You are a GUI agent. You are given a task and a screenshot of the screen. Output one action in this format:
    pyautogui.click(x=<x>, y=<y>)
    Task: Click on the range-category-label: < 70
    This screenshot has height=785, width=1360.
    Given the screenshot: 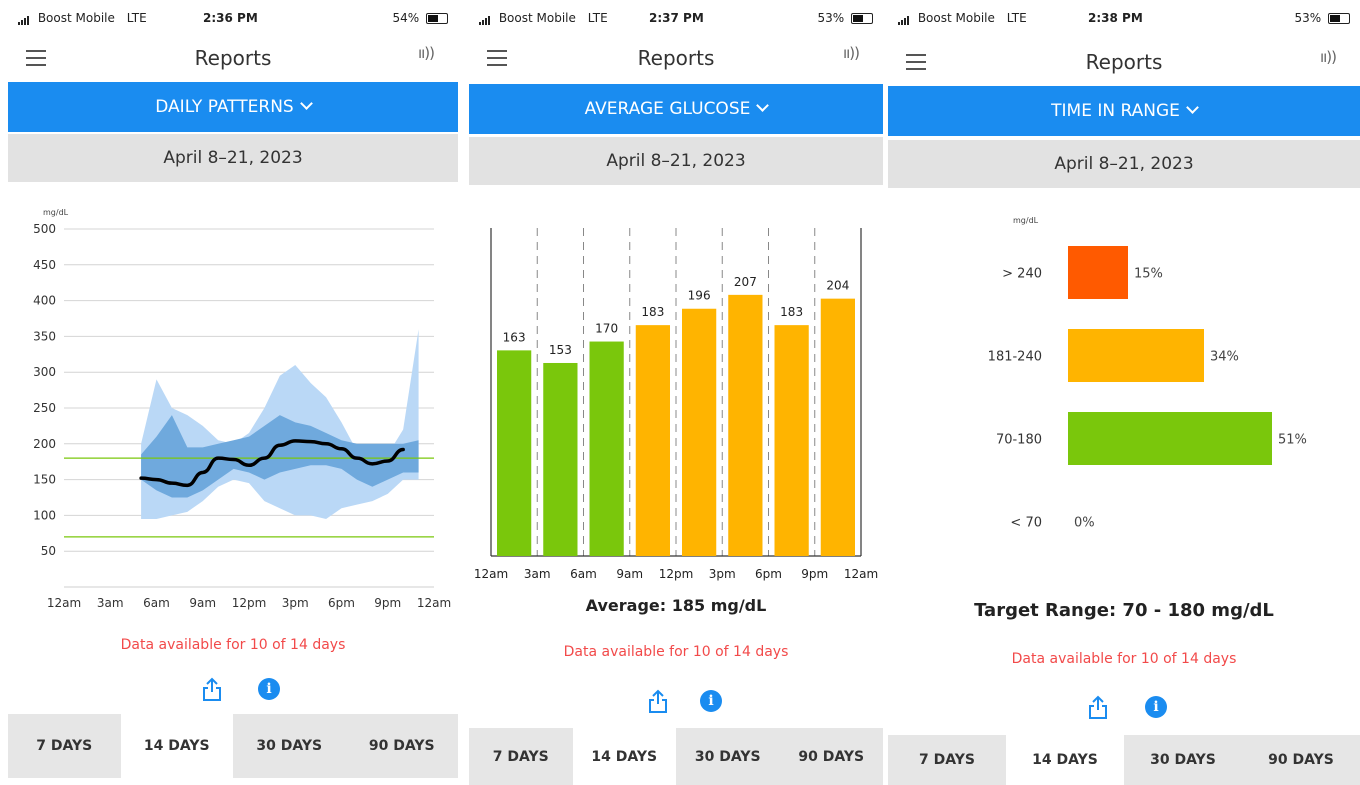 What is the action you would take?
    pyautogui.click(x=1026, y=523)
    